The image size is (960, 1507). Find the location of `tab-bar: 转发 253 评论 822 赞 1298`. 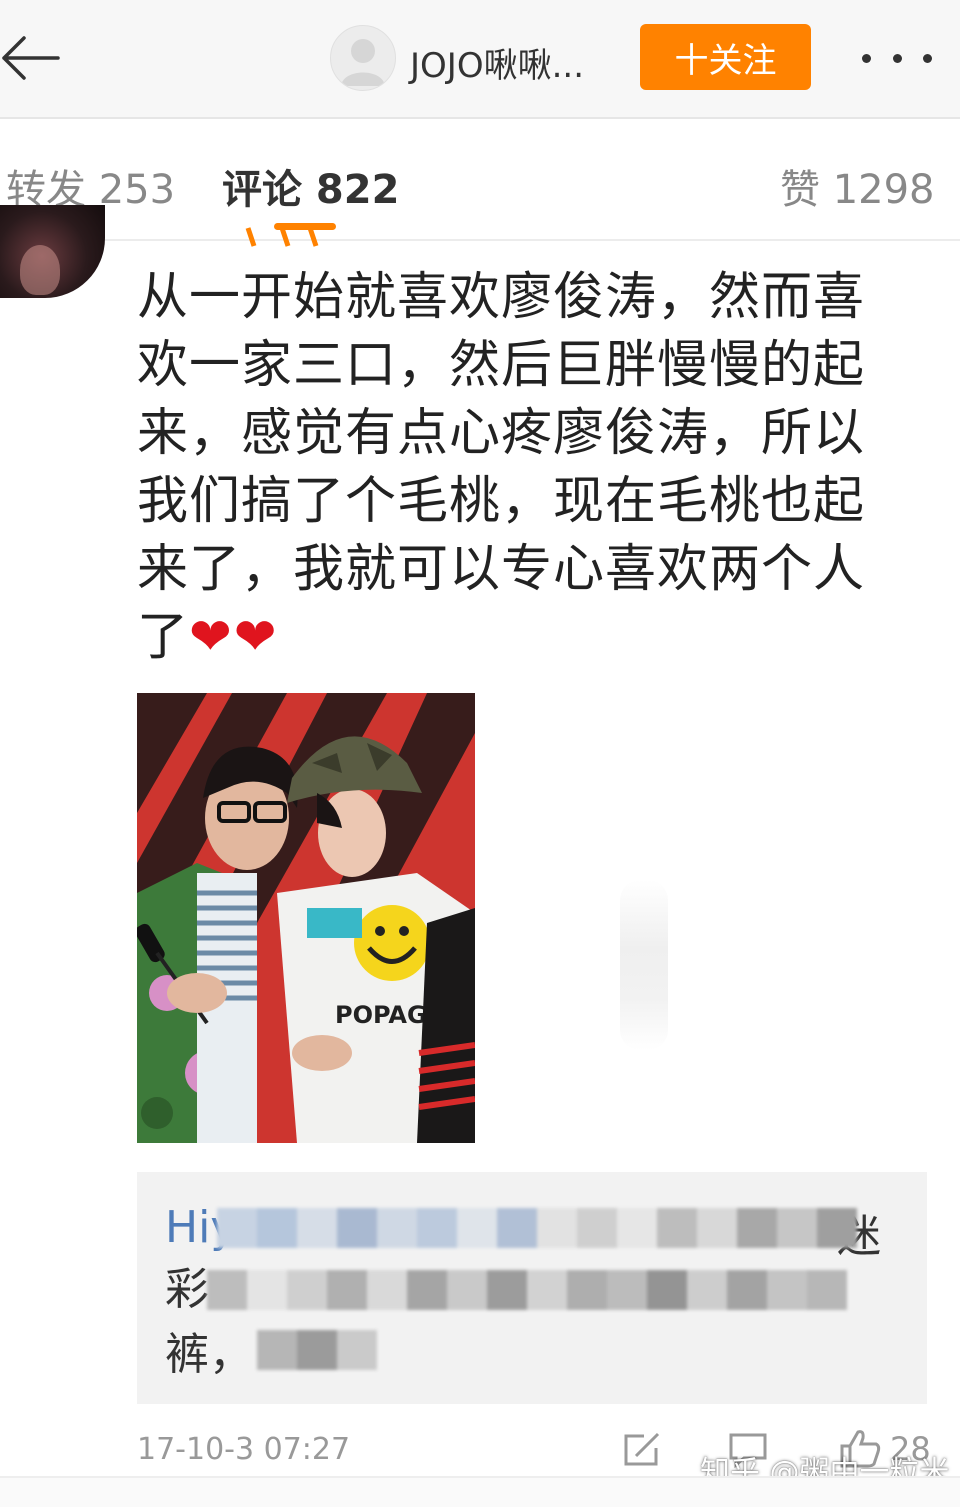

tab-bar: 转发 253 评论 822 赞 1298 is located at coordinates (480, 180).